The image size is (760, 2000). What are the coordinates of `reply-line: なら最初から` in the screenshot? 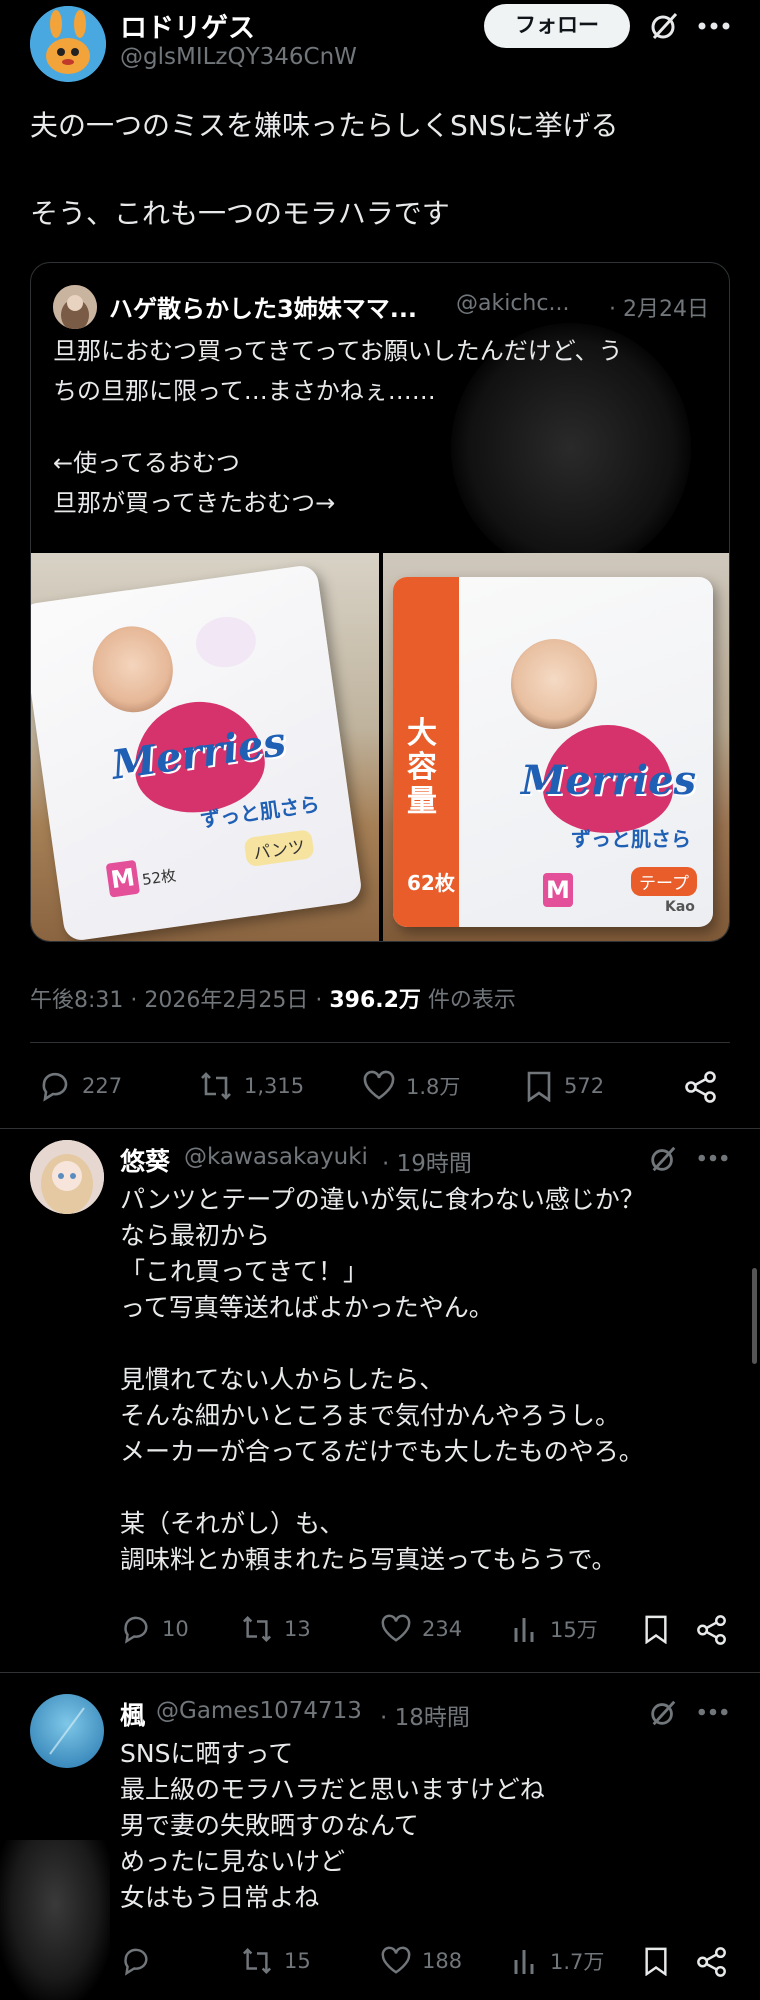 It's located at (195, 1235).